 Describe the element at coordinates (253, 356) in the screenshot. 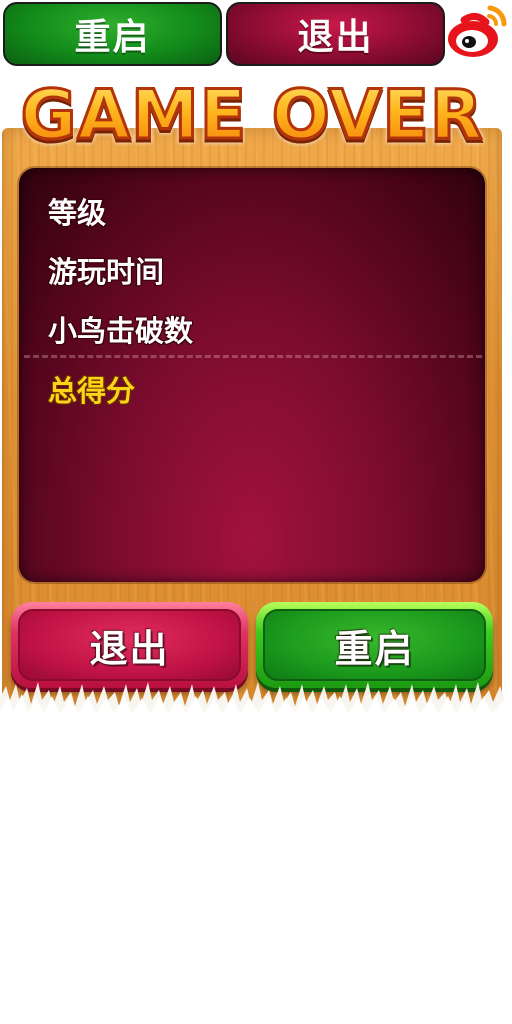

I see `stats-divider` at that location.